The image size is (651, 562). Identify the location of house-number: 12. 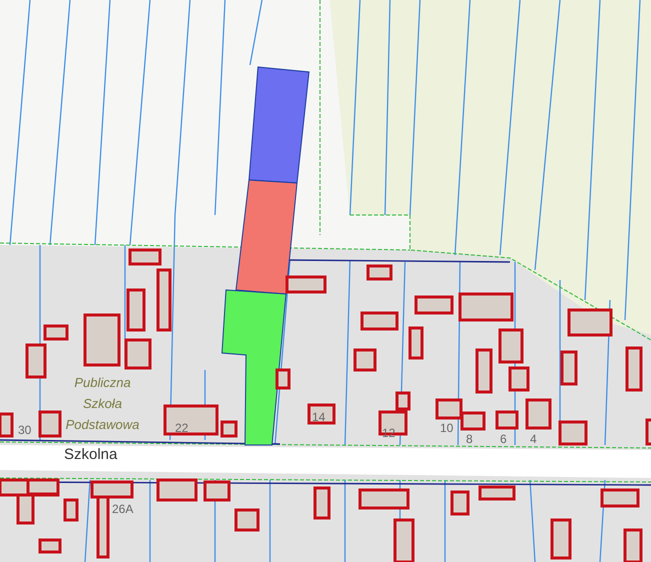
(389, 433).